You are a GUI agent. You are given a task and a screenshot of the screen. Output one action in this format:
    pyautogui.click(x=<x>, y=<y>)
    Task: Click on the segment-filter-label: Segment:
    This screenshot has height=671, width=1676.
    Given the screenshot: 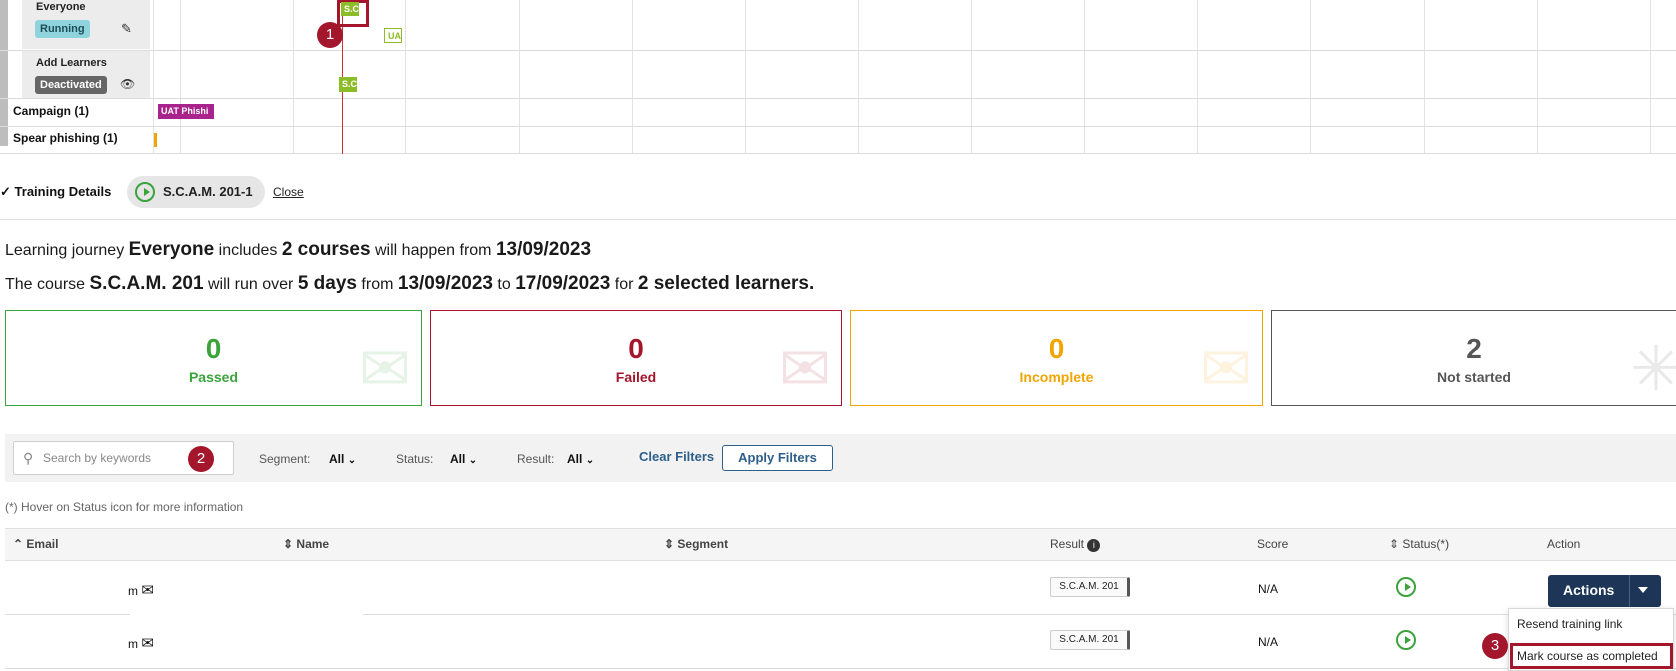 What is the action you would take?
    pyautogui.click(x=285, y=459)
    